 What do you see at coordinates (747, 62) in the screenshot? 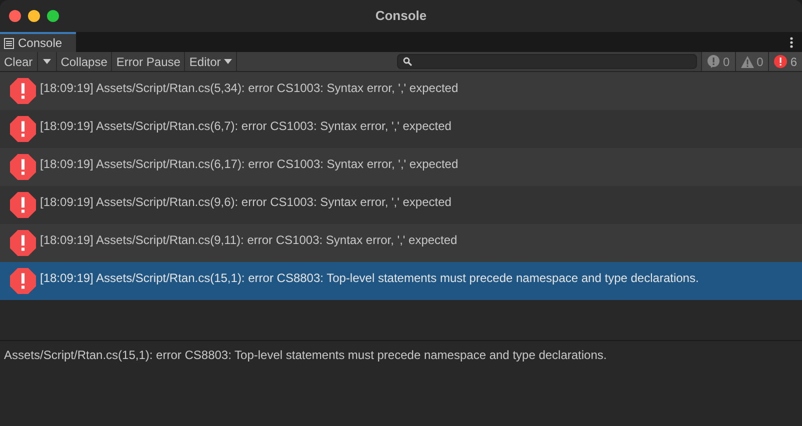
I see `warning-icon` at bounding box center [747, 62].